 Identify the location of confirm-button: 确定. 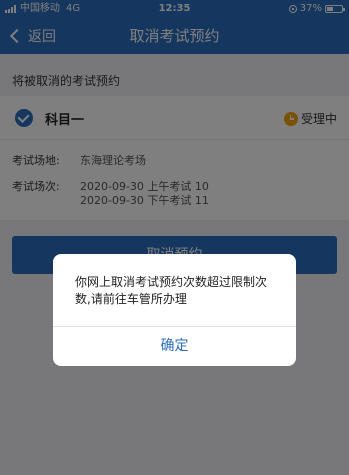
(174, 346).